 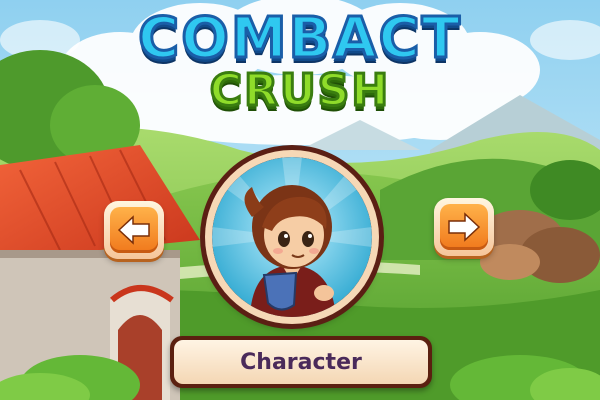 I want to click on character-avatar, so click(x=292, y=237).